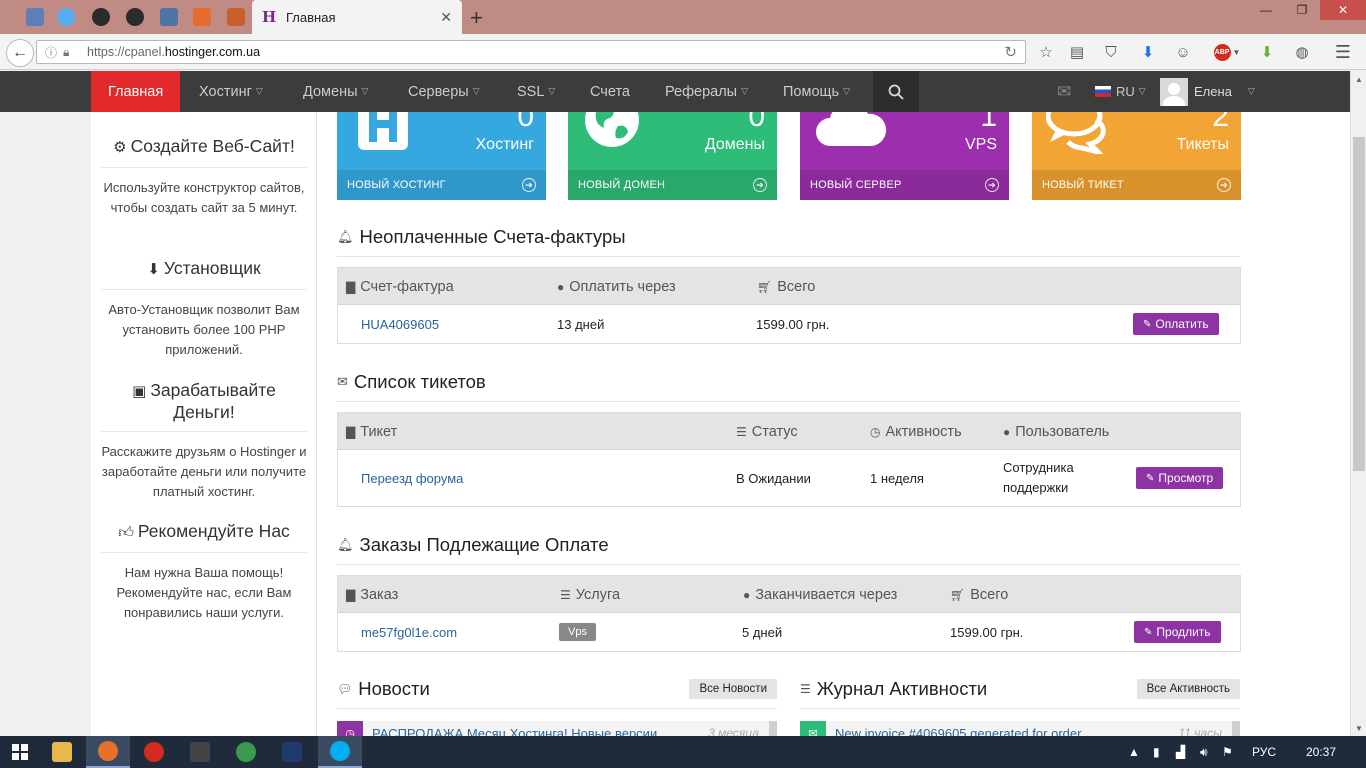 This screenshot has width=1366, height=768. What do you see at coordinates (204, 537) in the screenshot?
I see `sidebar-title: 👍︎ Рекомендуйте Нас` at bounding box center [204, 537].